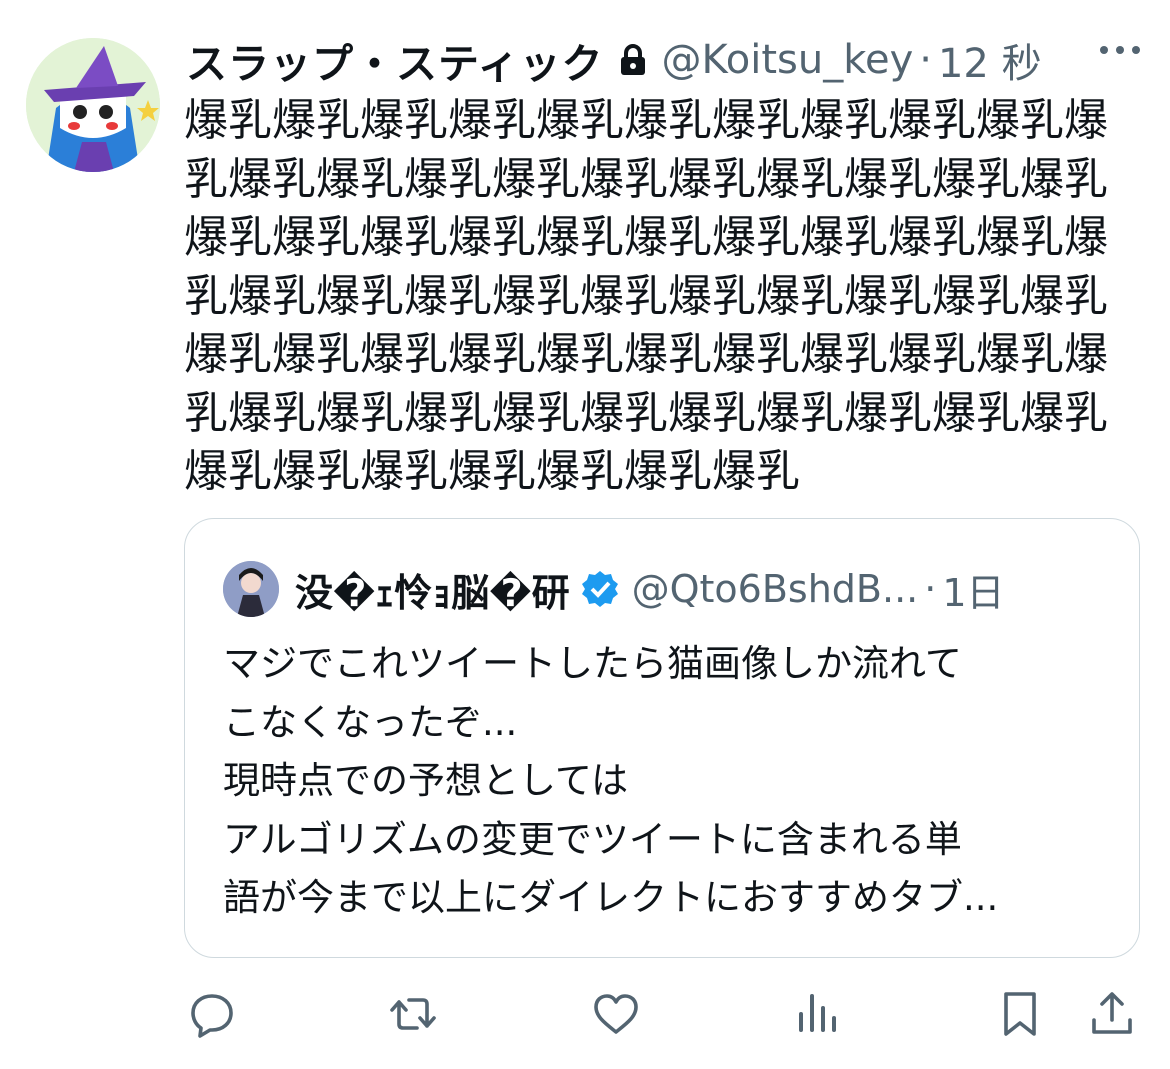 Image resolution: width=1170 pixels, height=1069 pixels. Describe the element at coordinates (432, 589) in the screenshot. I see `quoted-author-name: 没�ｪ怜ｮ脳�研` at that location.